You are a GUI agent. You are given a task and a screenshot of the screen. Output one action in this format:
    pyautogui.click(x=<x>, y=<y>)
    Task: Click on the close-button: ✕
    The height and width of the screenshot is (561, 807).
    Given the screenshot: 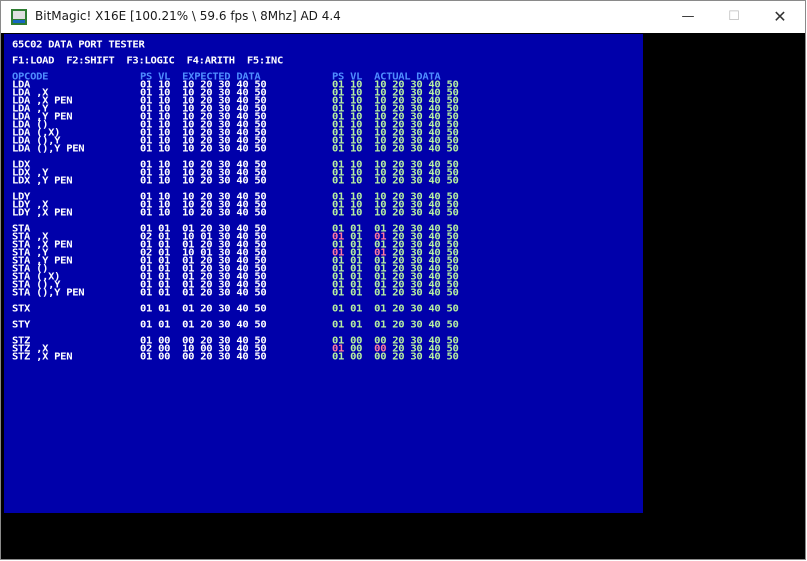 What is the action you would take?
    pyautogui.click(x=780, y=17)
    